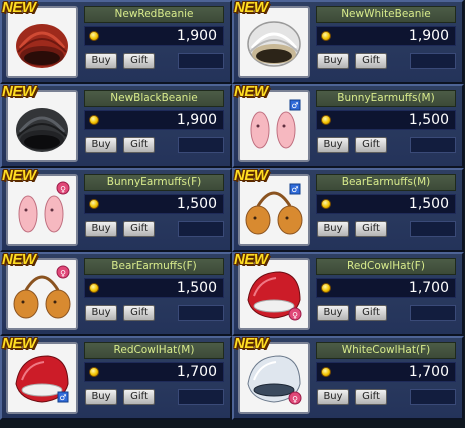  What do you see at coordinates (154, 266) in the screenshot?
I see `item-name: BearEarmuffs(F)` at bounding box center [154, 266].